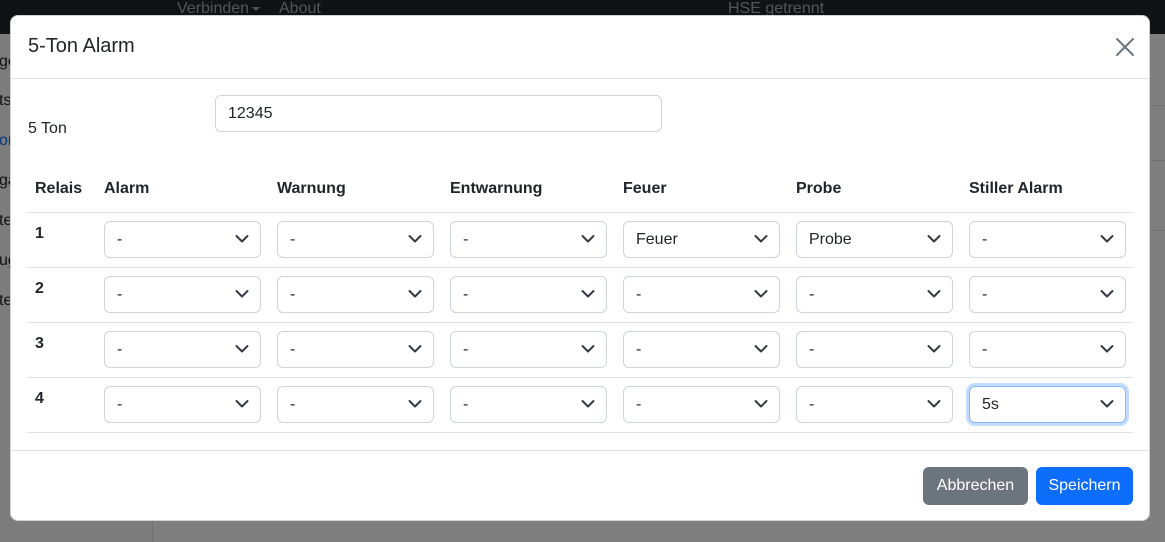  I want to click on table-row: 1 - - - Feuer Probe -, so click(580, 240).